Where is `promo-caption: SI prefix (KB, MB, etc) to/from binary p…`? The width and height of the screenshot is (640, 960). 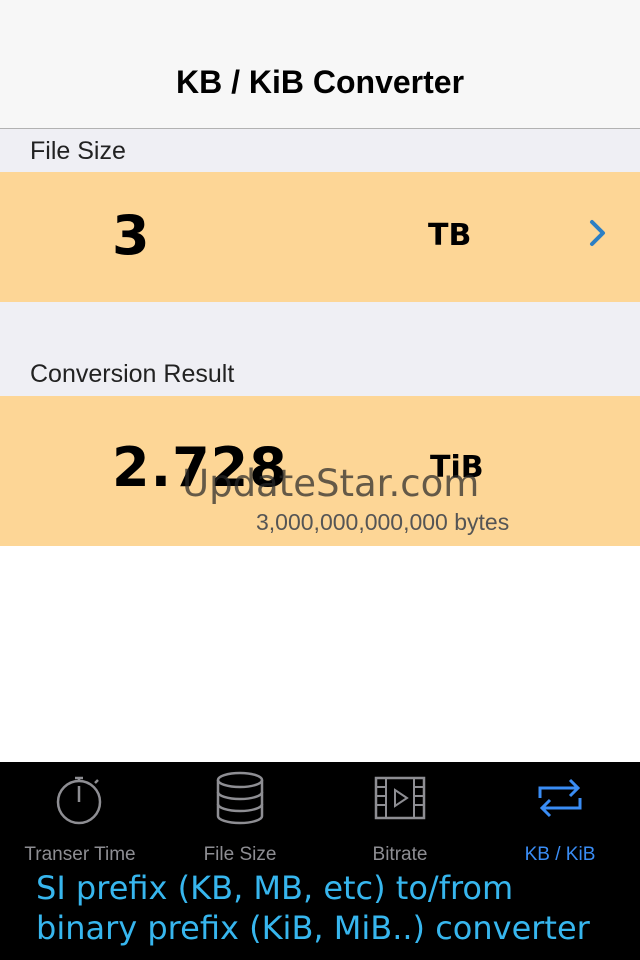
promo-caption: SI prefix (KB, MB, etc) to/from binary p… is located at coordinates (336, 908).